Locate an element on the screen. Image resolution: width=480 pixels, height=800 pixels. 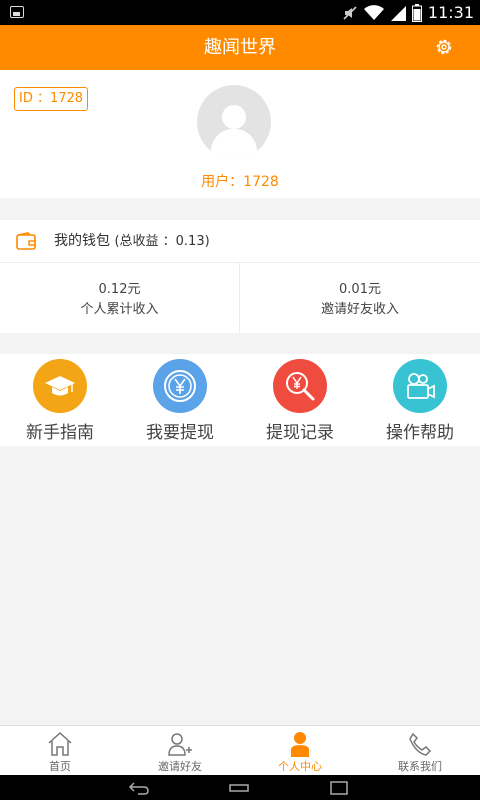
user-id-badge: ID ：1728 is located at coordinates (51, 99).